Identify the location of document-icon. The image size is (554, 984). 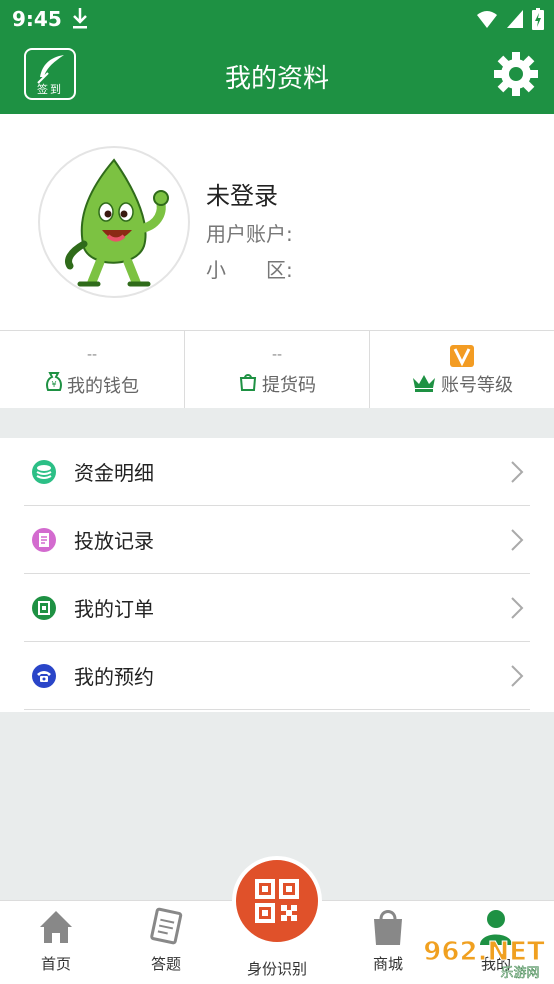
(44, 539).